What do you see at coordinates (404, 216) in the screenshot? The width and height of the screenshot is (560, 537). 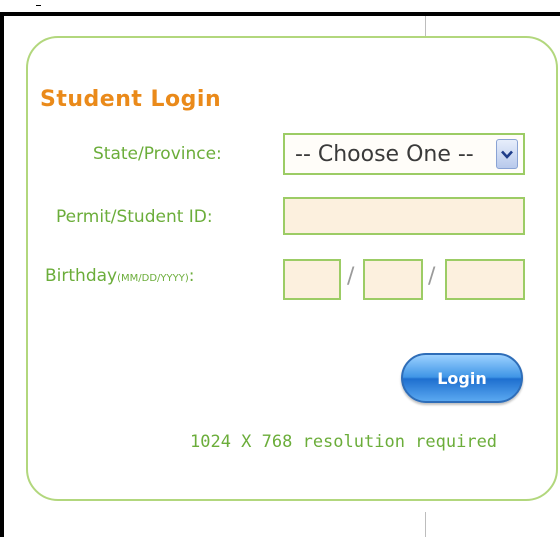 I see `permit-student-id-input` at bounding box center [404, 216].